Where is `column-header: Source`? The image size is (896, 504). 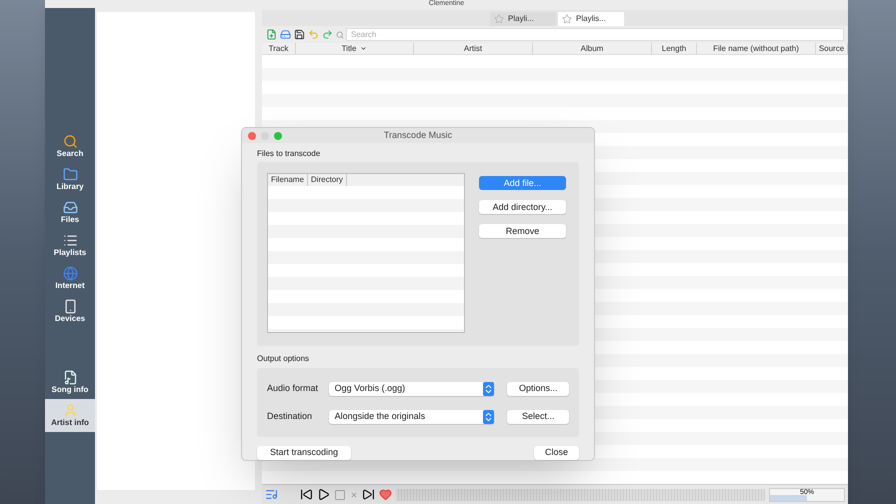
column-header: Source is located at coordinates (832, 48).